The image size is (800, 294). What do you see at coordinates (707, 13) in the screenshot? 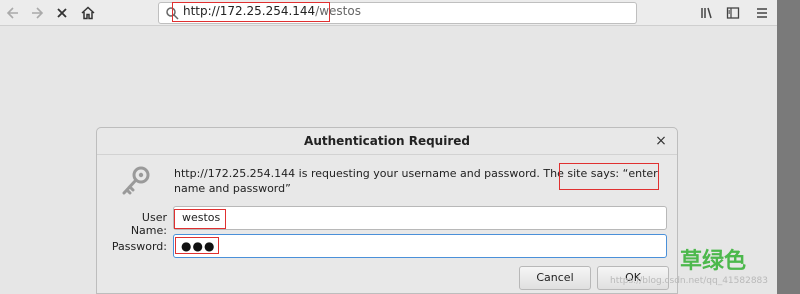
I see `library-icon` at bounding box center [707, 13].